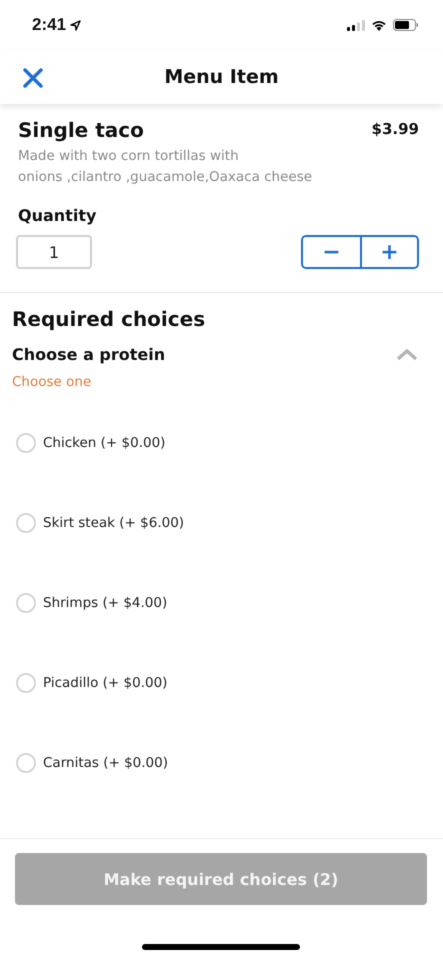 This screenshot has width=443, height=960. Describe the element at coordinates (395, 129) in the screenshot. I see `item-price: $3.99` at that location.